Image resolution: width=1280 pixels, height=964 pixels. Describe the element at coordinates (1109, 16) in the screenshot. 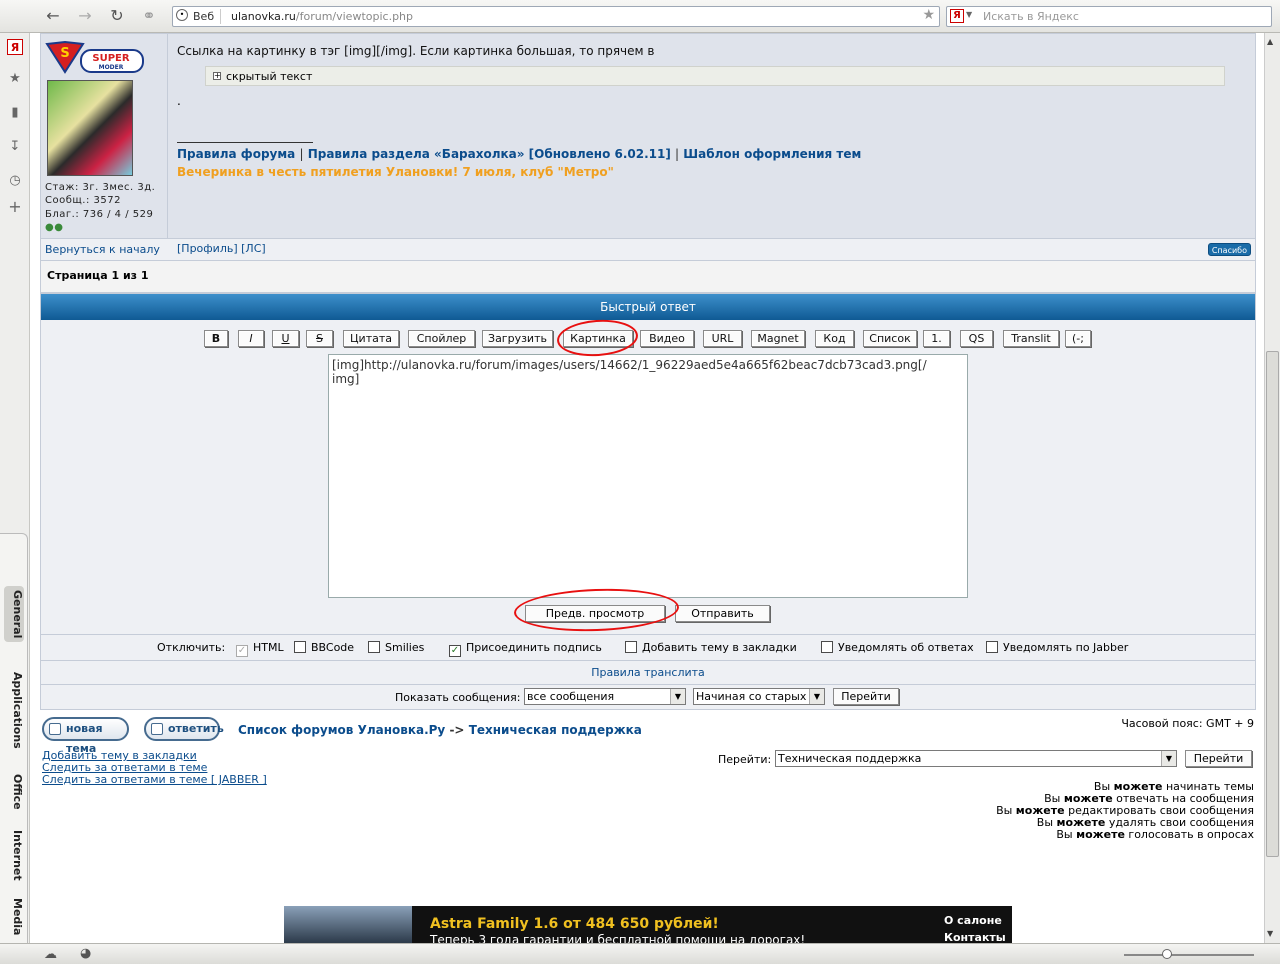

I see `search-box: Я ▼ Искать в Яндекс` at that location.